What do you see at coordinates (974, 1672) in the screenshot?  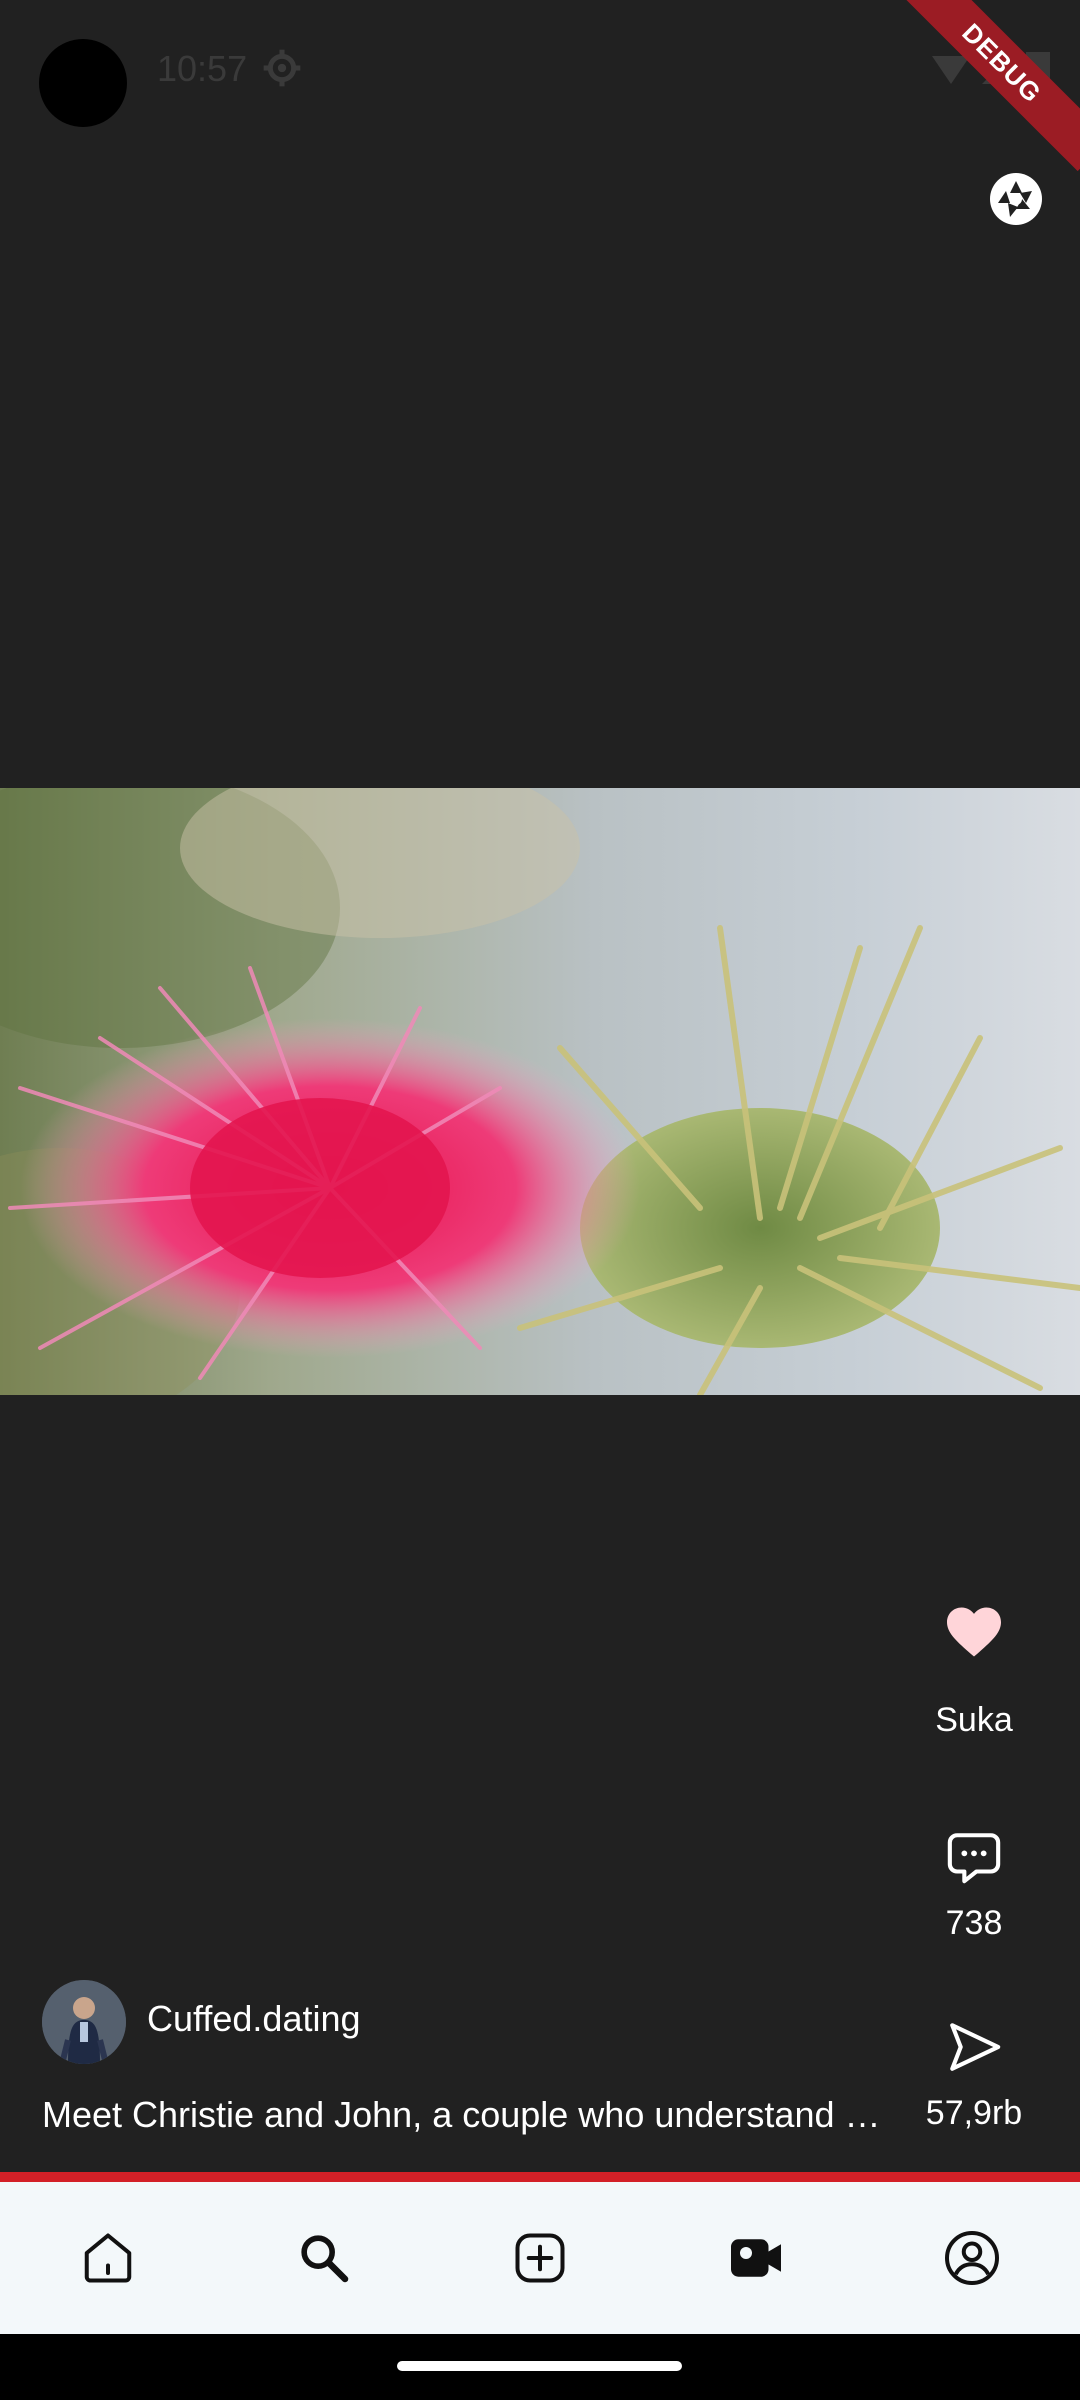 I see `like-action: Suka` at bounding box center [974, 1672].